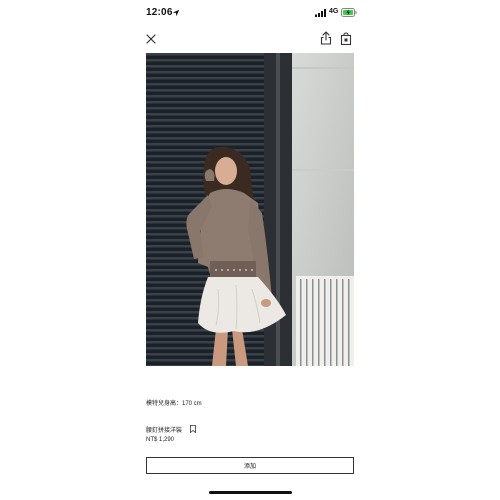 The height and width of the screenshot is (500, 500). Describe the element at coordinates (193, 429) in the screenshot. I see `bookmark-icon` at that location.